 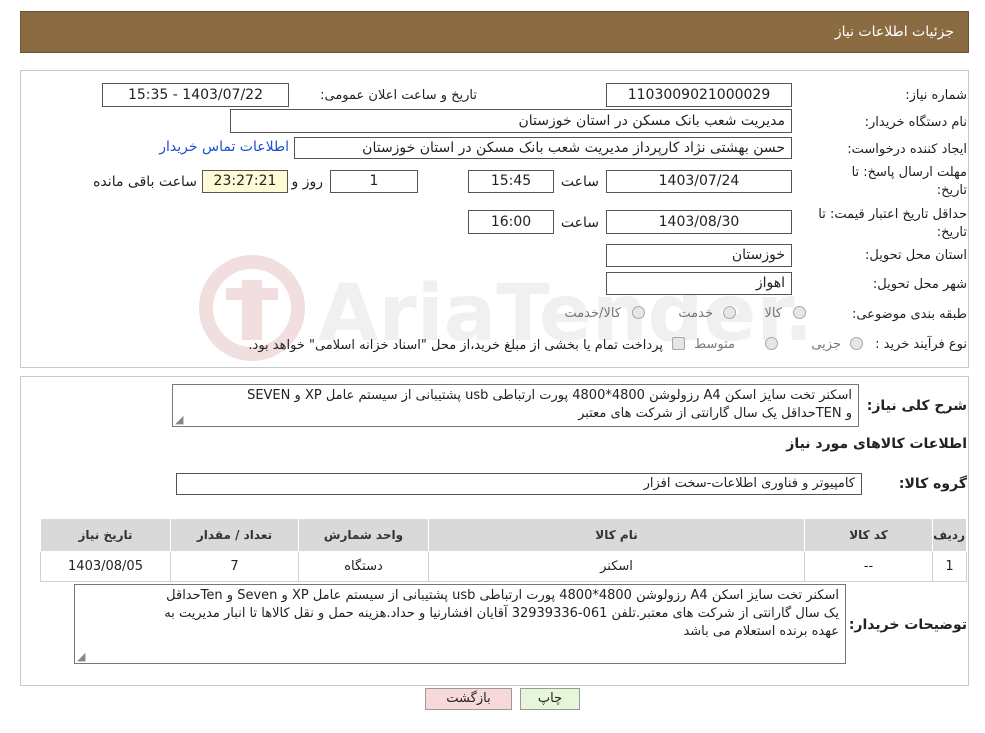 What do you see at coordinates (592, 313) in the screenshot?
I see `category-goods-service-label: کالا/خدمت` at bounding box center [592, 313].